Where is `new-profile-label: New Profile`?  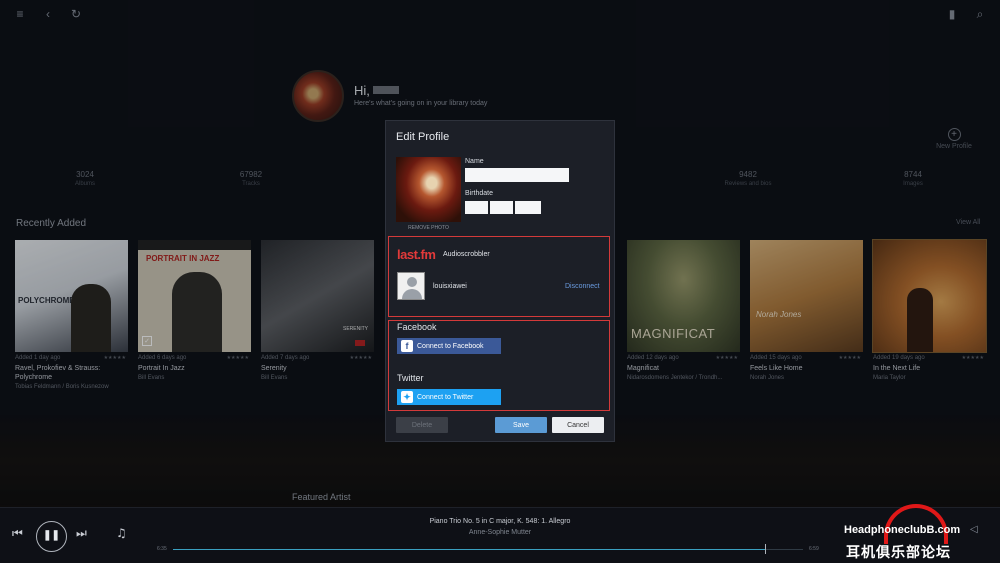 new-profile-label: New Profile is located at coordinates (954, 146).